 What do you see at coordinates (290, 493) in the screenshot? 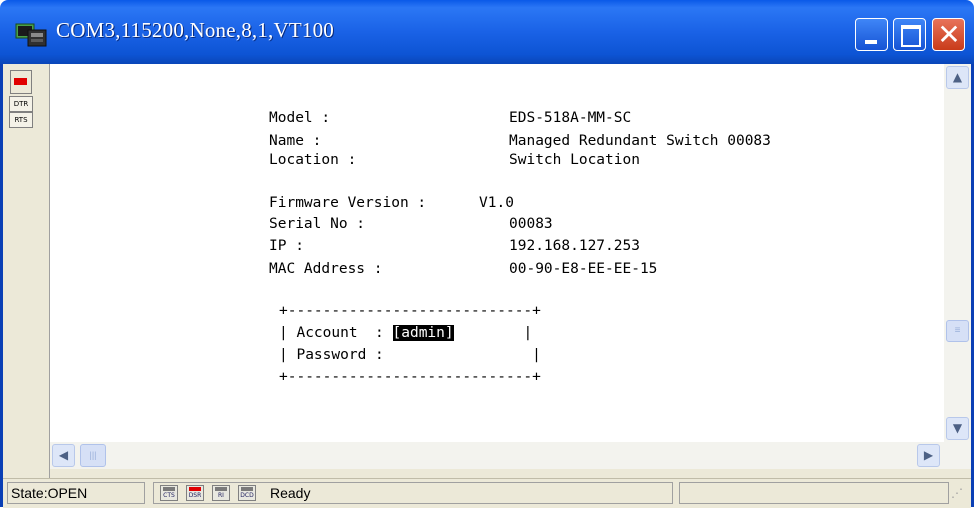
I see `status-text: Ready` at bounding box center [290, 493].